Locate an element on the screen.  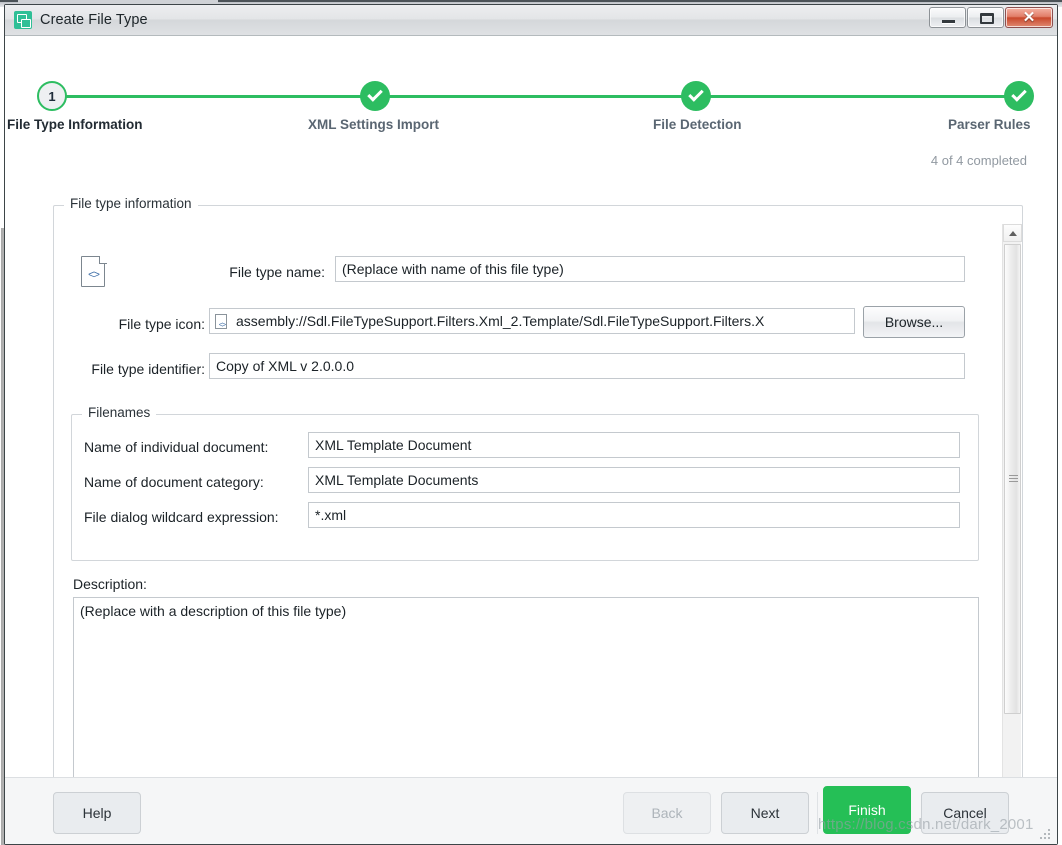
close-button: ✕ is located at coordinates (1029, 17).